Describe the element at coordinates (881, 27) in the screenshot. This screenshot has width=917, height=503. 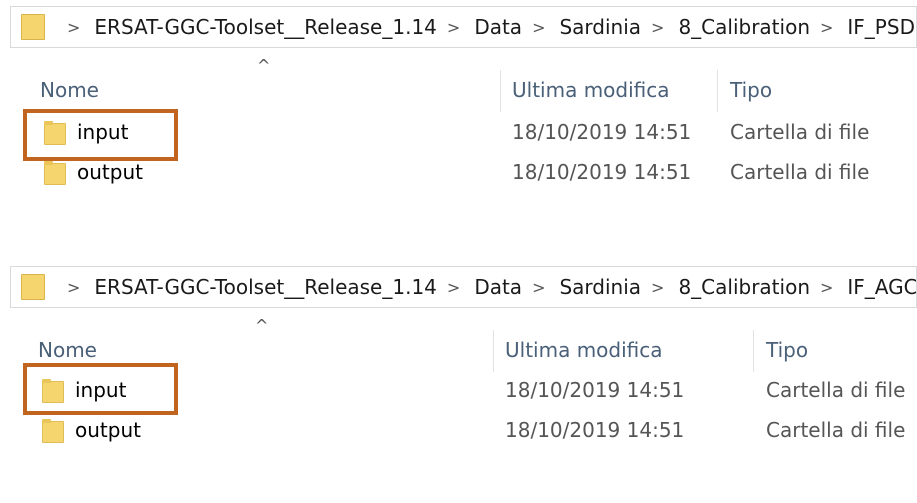
I see `breadcrumb-item: IF_PSD` at that location.